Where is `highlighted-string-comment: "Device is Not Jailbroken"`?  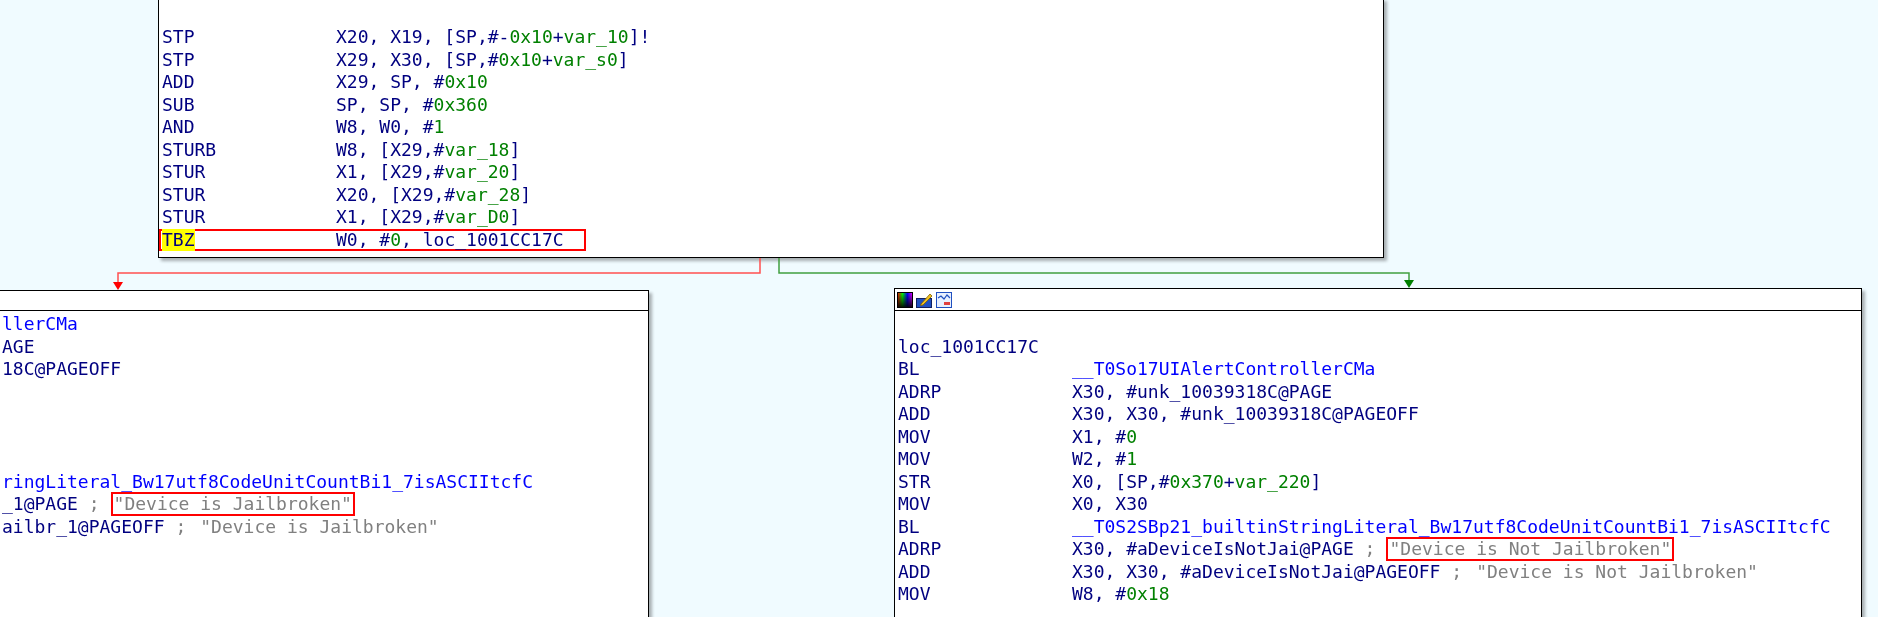 highlighted-string-comment: "Device is Not Jailbroken" is located at coordinates (1530, 549).